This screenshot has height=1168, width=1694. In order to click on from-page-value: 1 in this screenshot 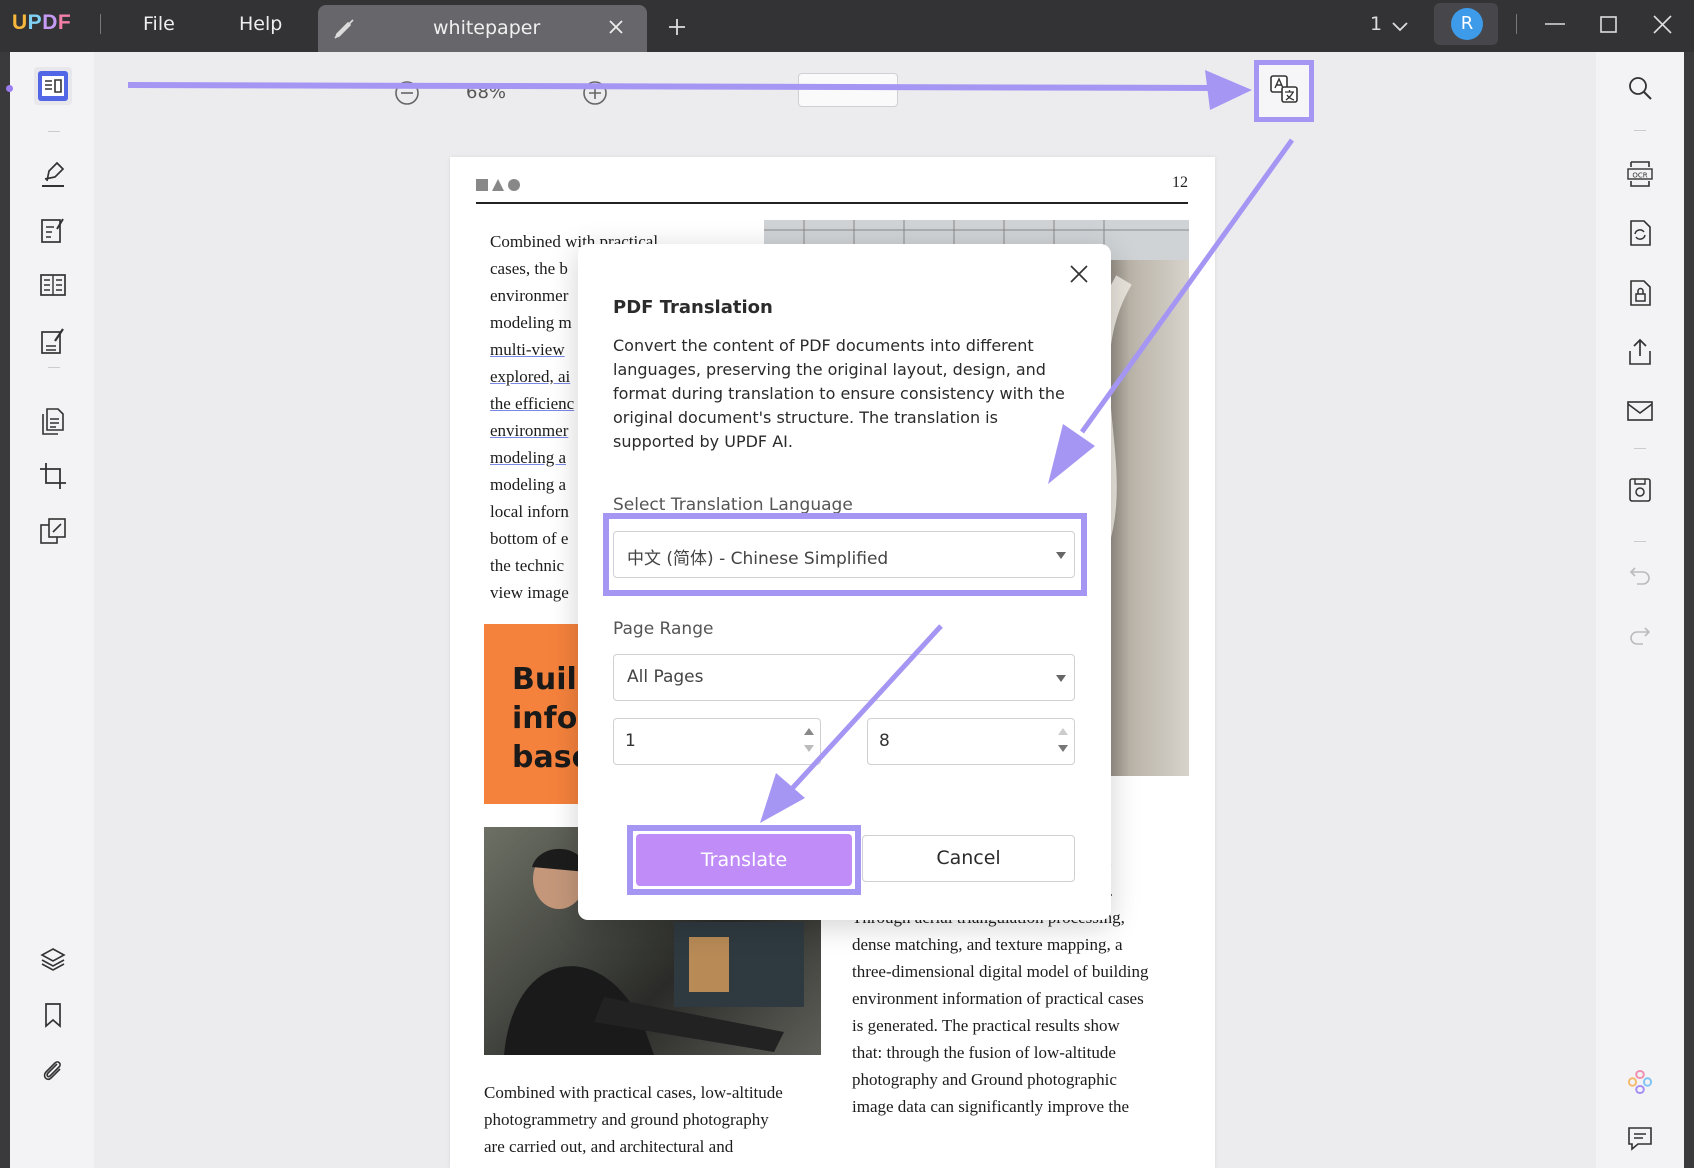, I will do `click(630, 741)`.